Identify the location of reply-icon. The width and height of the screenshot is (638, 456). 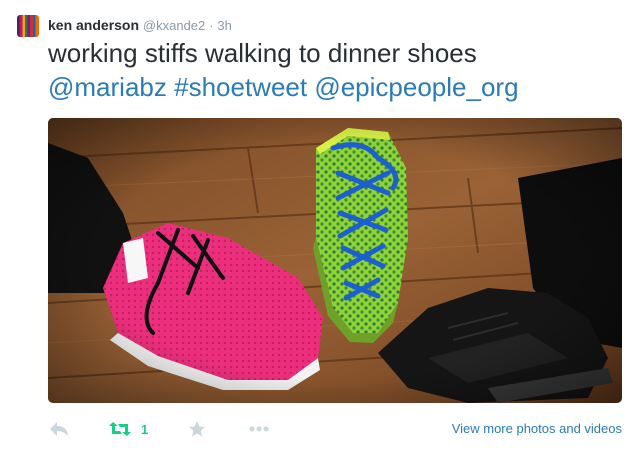
(59, 429).